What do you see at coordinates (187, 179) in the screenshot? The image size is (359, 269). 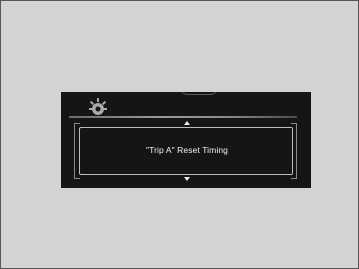 I see `arrow-down-icon` at bounding box center [187, 179].